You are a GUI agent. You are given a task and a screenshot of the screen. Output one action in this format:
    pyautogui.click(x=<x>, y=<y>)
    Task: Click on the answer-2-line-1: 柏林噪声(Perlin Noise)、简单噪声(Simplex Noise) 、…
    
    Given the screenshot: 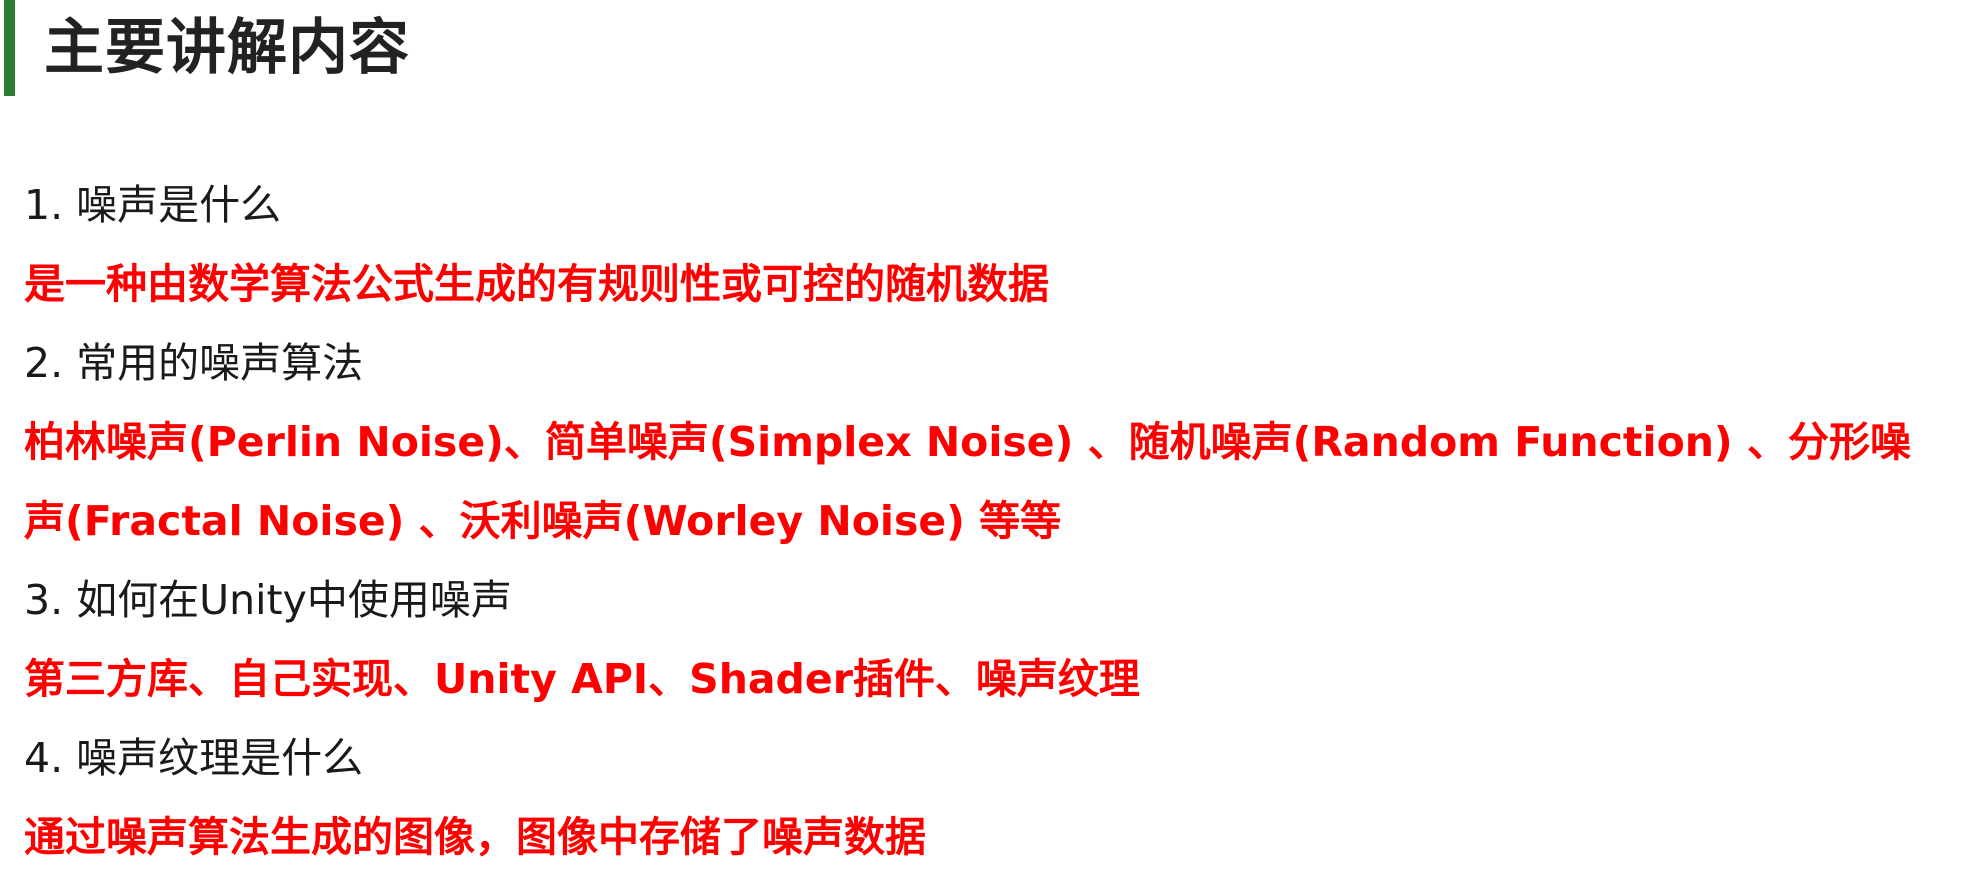 What is the action you would take?
    pyautogui.click(x=967, y=442)
    